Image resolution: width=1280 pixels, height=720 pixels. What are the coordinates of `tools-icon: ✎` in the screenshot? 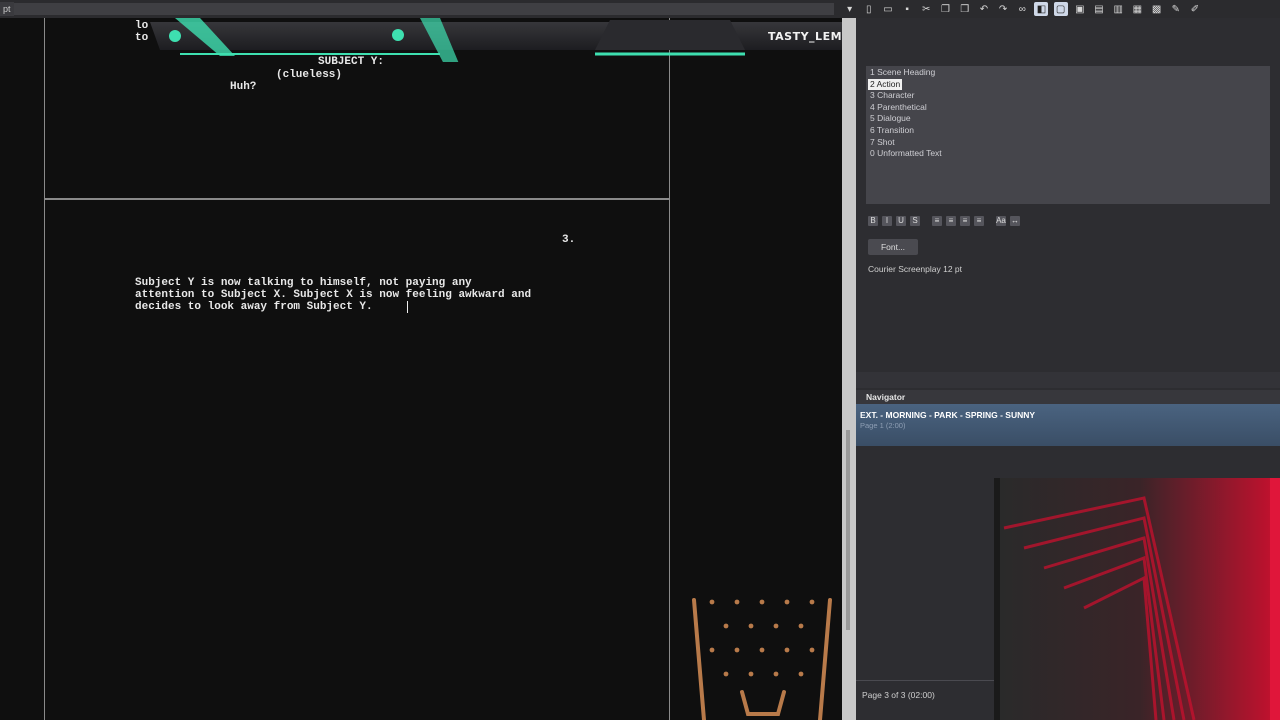 It's located at (1176, 9).